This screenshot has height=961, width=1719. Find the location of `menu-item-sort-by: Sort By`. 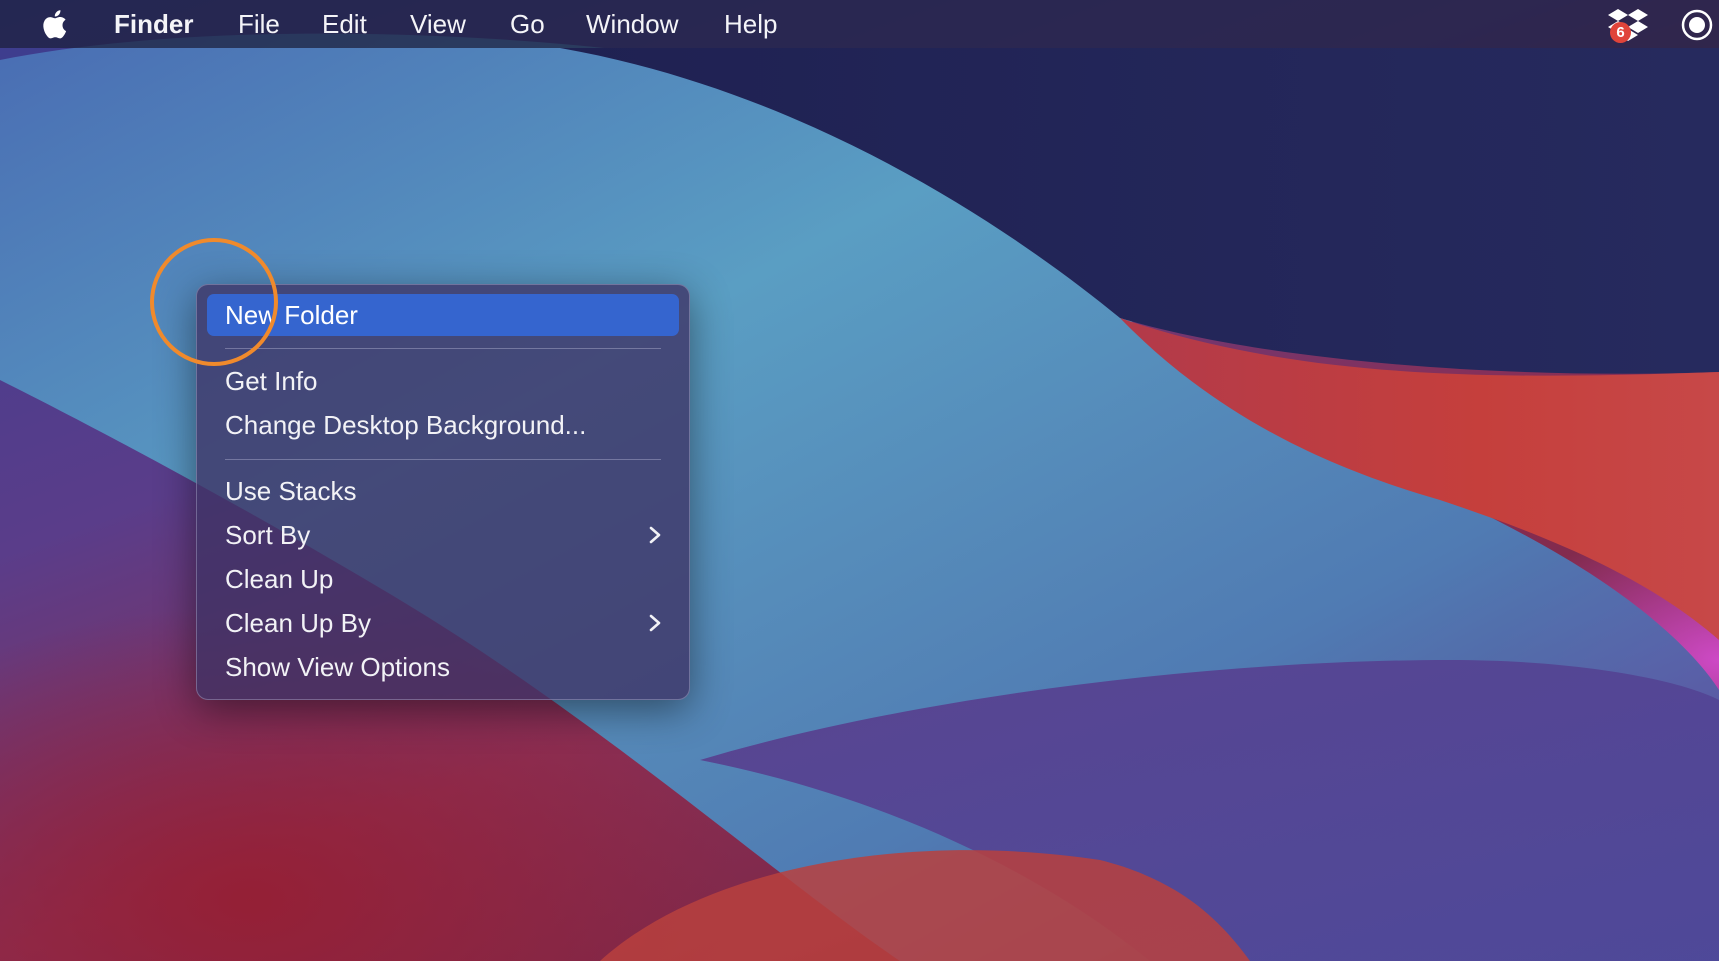

menu-item-sort-by: Sort By is located at coordinates (443, 535).